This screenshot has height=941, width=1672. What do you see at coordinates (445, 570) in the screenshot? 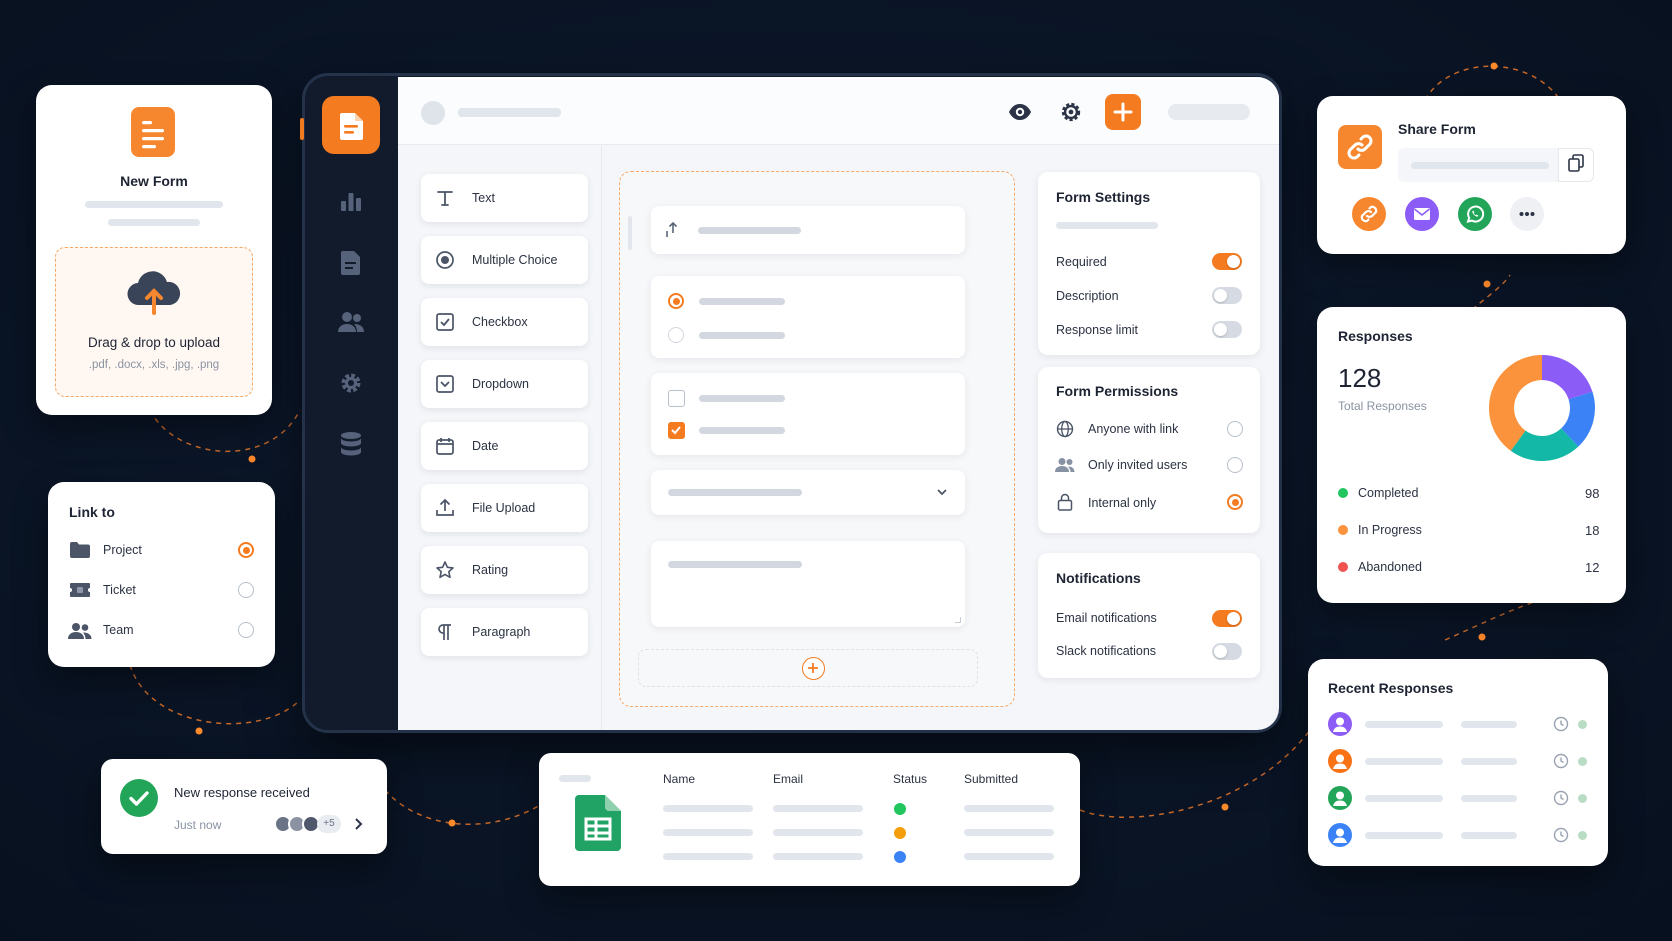
I see `star-icon` at bounding box center [445, 570].